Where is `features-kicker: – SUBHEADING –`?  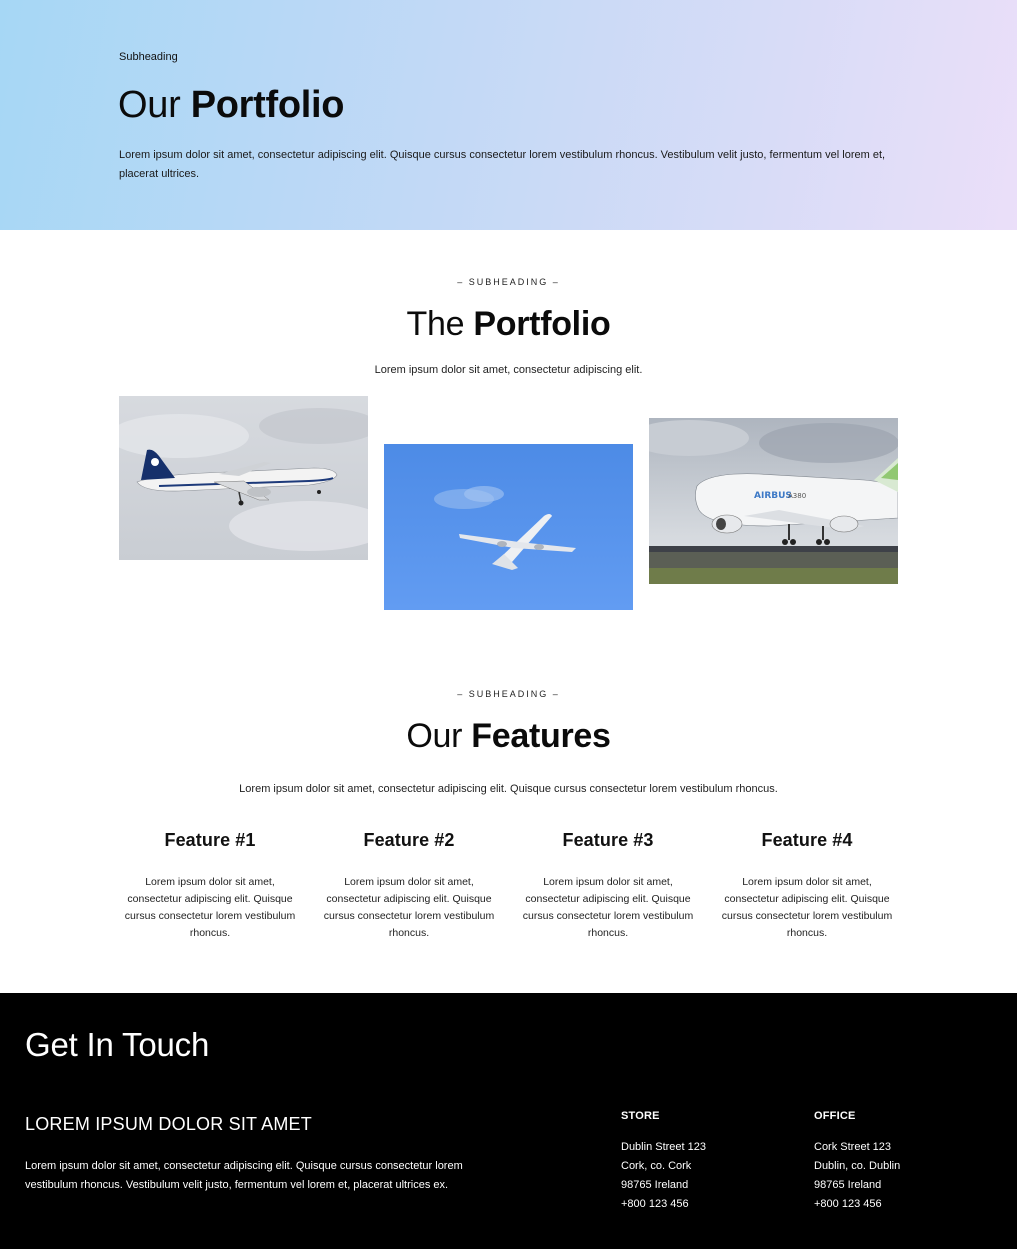
features-kicker: – SUBHEADING – is located at coordinates (508, 694).